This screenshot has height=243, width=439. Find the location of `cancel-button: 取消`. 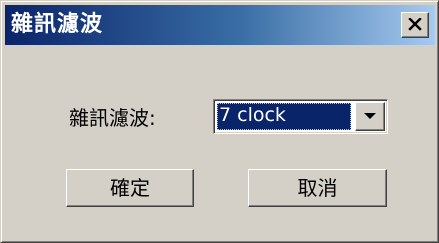

cancel-button: 取消 is located at coordinates (317, 188).